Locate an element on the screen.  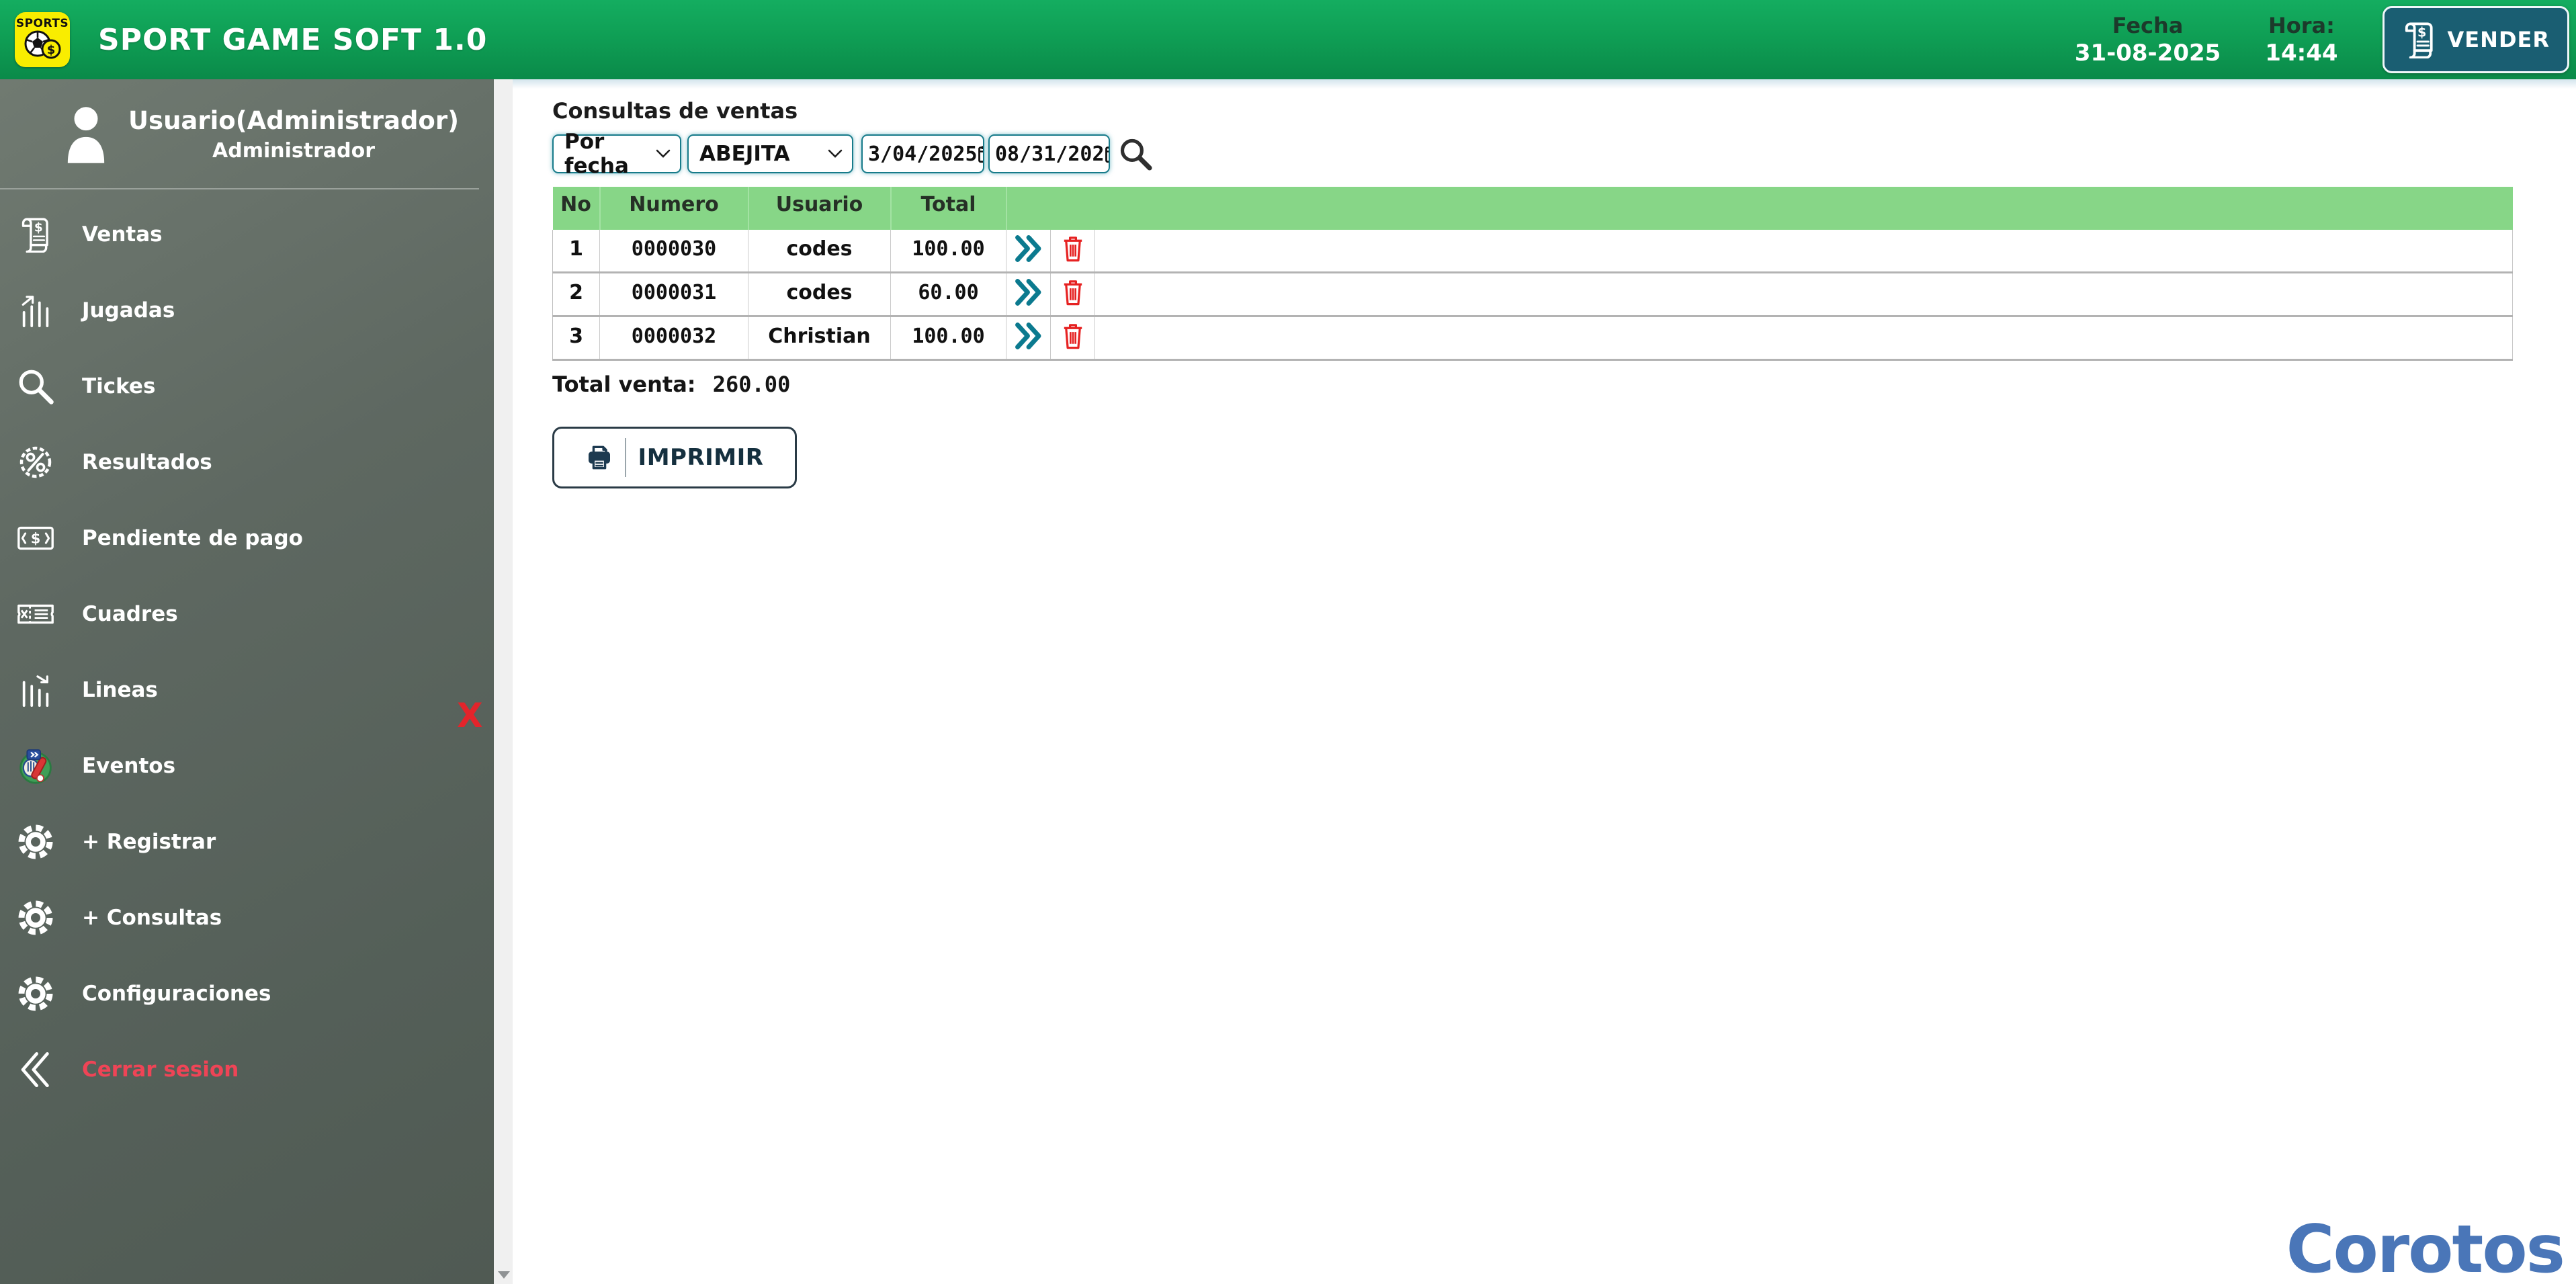
table-row: 2 0000031 codes 60.00 is located at coordinates (1532, 294).